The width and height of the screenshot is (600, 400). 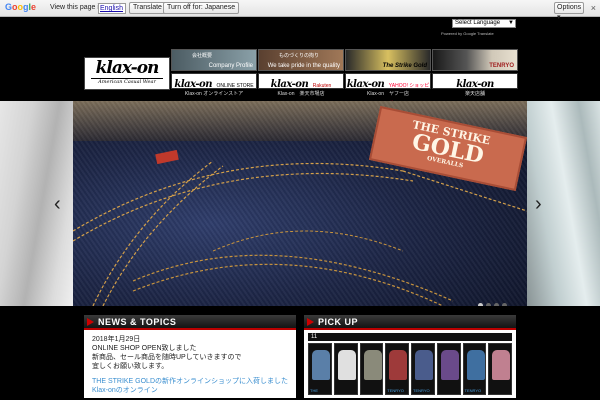 I want to click on close-icon: ×, so click(x=593, y=8).